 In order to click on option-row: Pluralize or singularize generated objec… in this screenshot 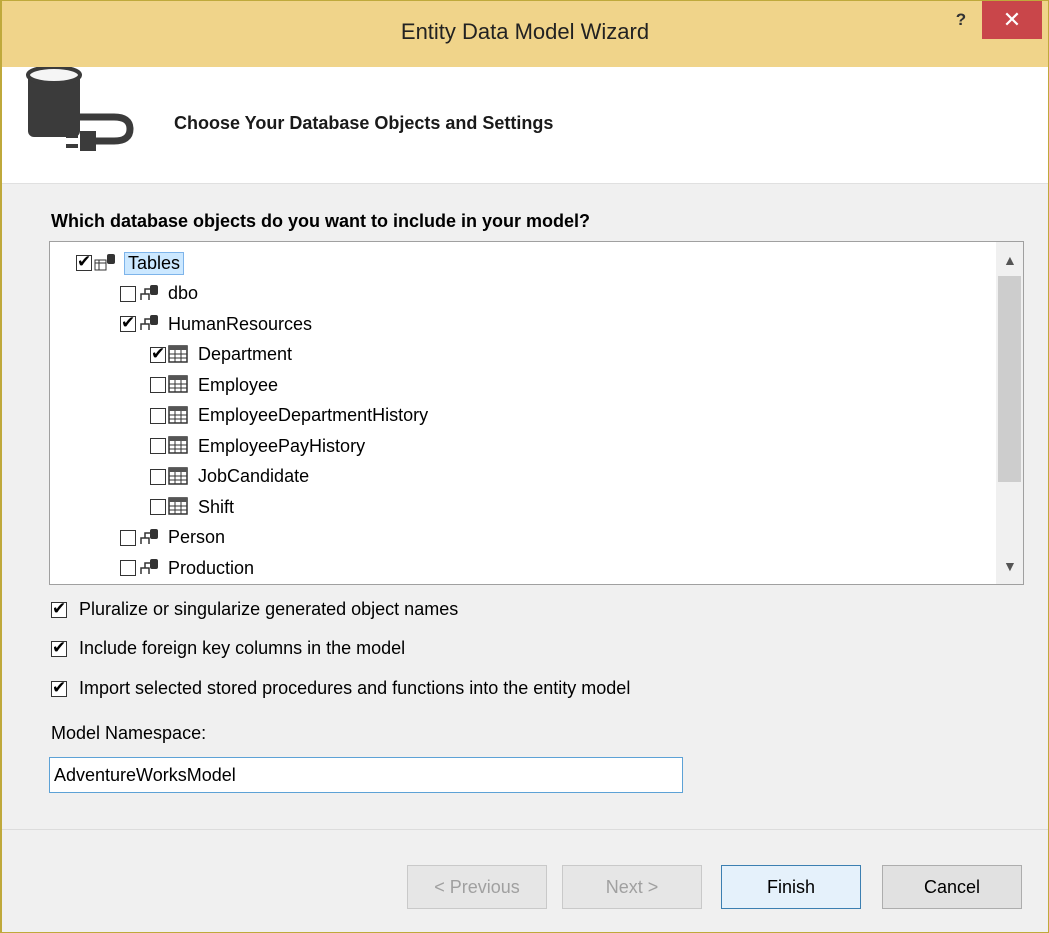, I will do `click(254, 609)`.